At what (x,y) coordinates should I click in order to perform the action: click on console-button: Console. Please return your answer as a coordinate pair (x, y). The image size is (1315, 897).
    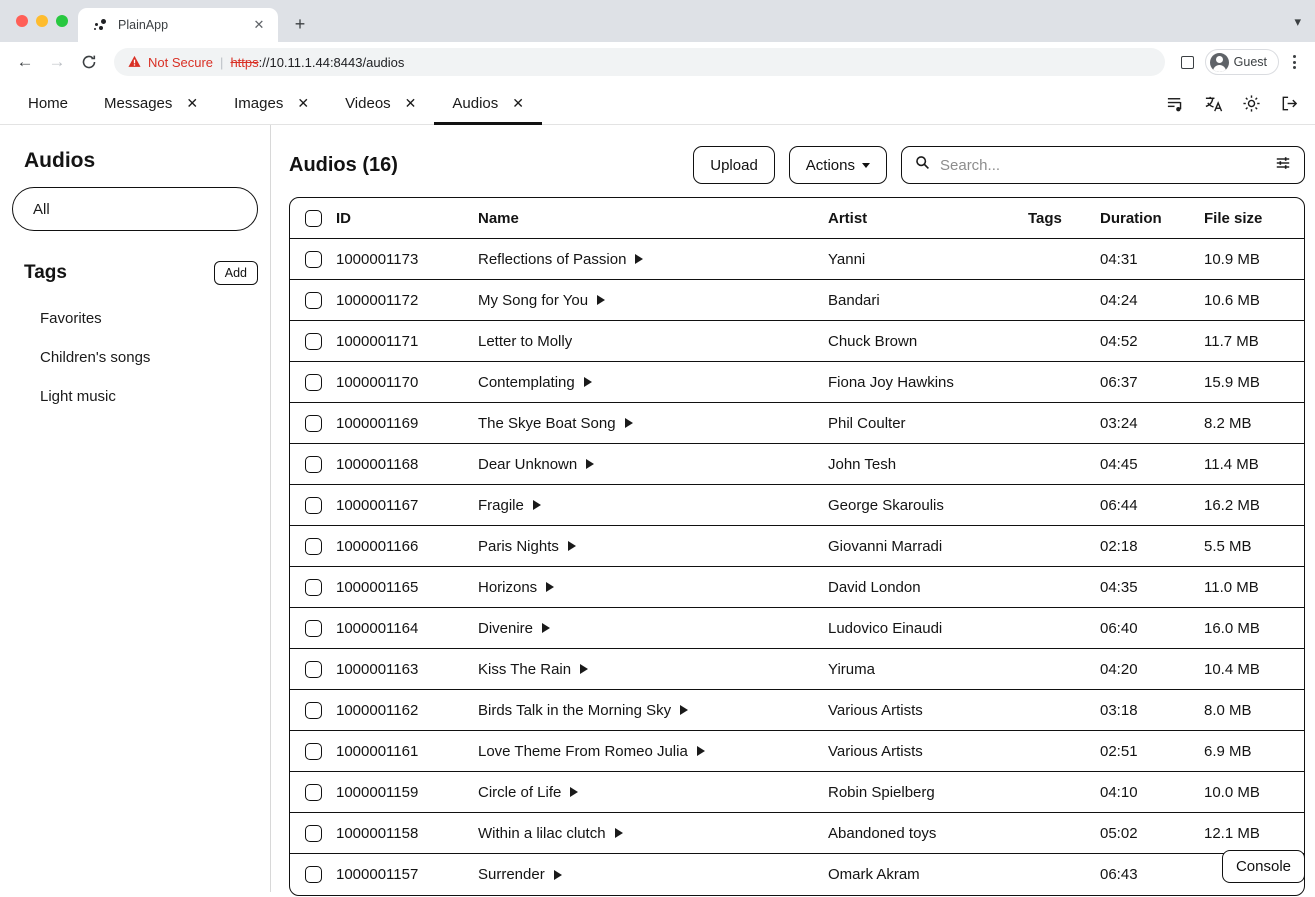
    Looking at the image, I should click on (1263, 866).